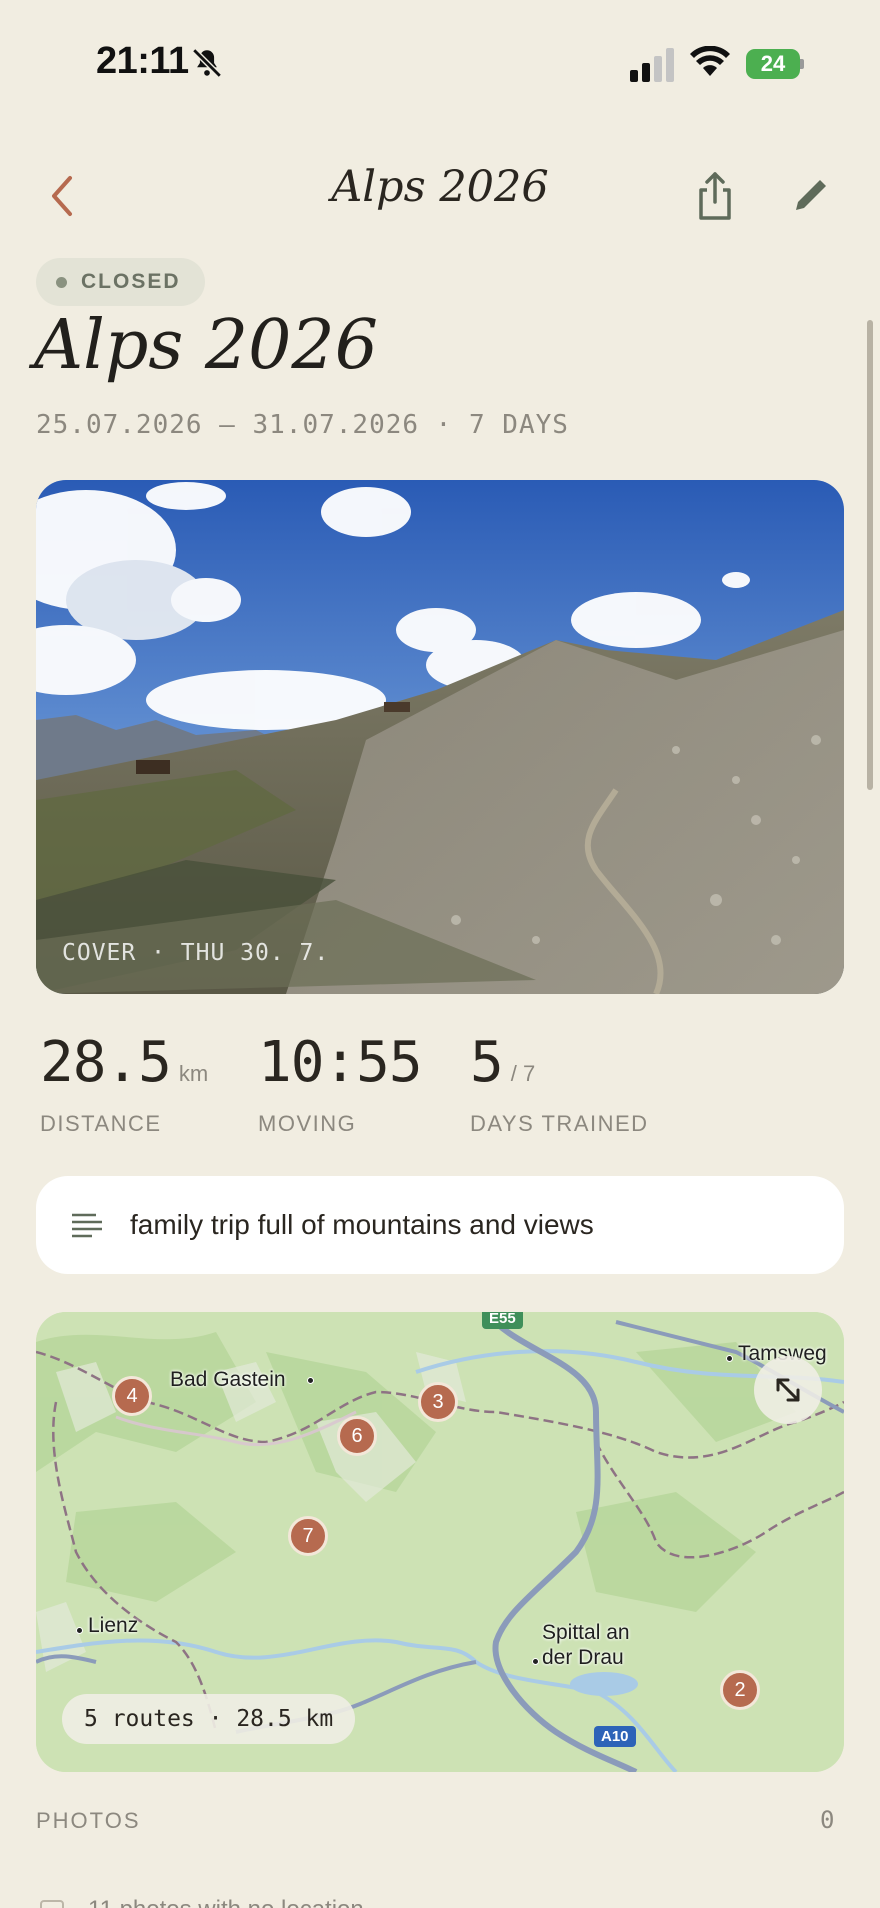  I want to click on expand-icon, so click(788, 1390).